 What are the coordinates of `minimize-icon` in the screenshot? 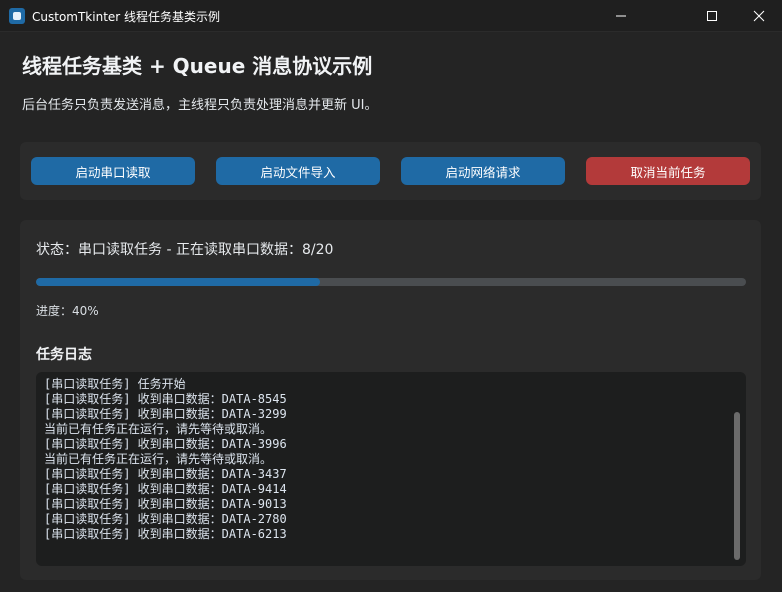 It's located at (621, 16).